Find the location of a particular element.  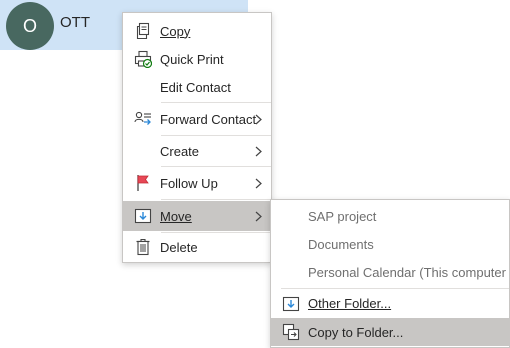

menu-item-move: Move is located at coordinates (197, 216).